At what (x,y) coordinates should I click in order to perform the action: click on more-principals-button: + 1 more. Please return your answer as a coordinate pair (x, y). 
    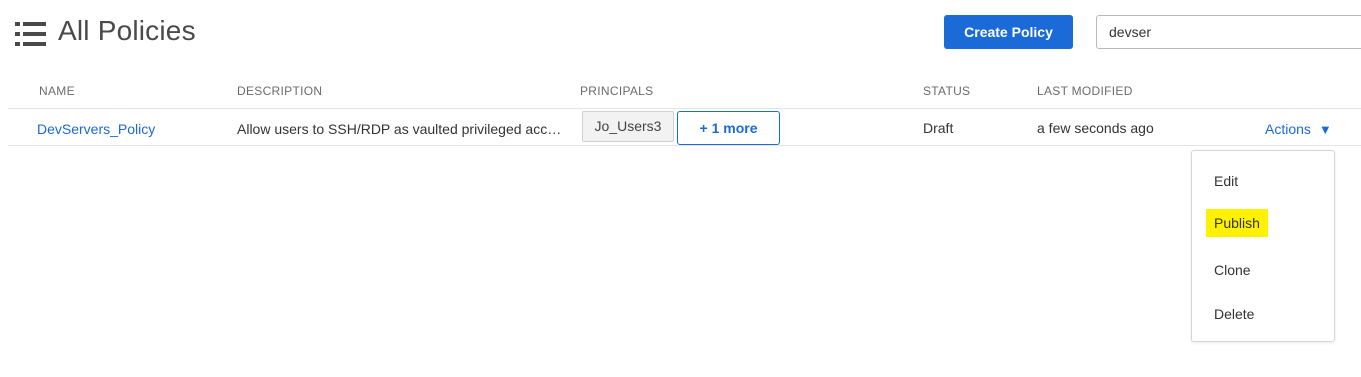
    Looking at the image, I should click on (728, 128).